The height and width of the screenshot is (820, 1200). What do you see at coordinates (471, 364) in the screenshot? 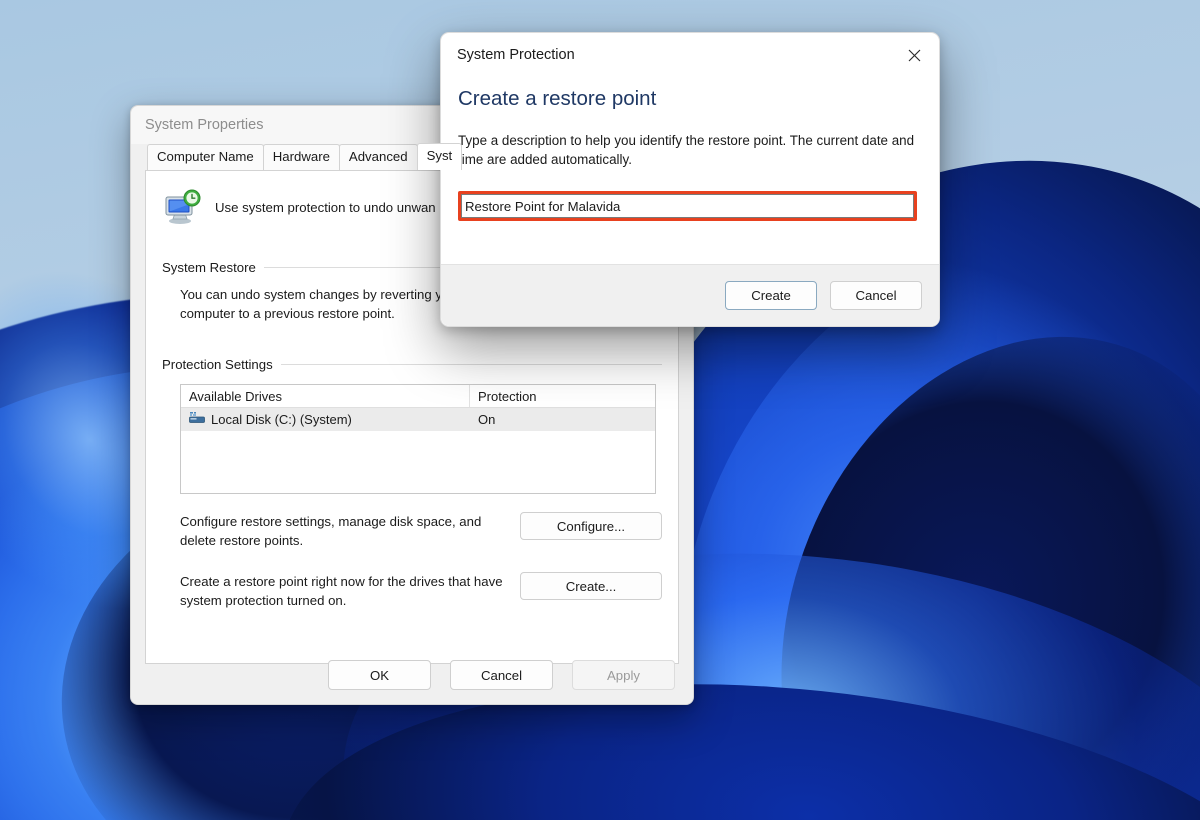
I see `group-divider` at bounding box center [471, 364].